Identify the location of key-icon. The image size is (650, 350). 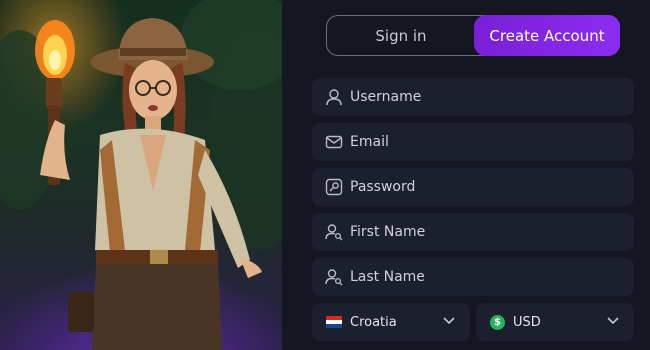
(334, 187).